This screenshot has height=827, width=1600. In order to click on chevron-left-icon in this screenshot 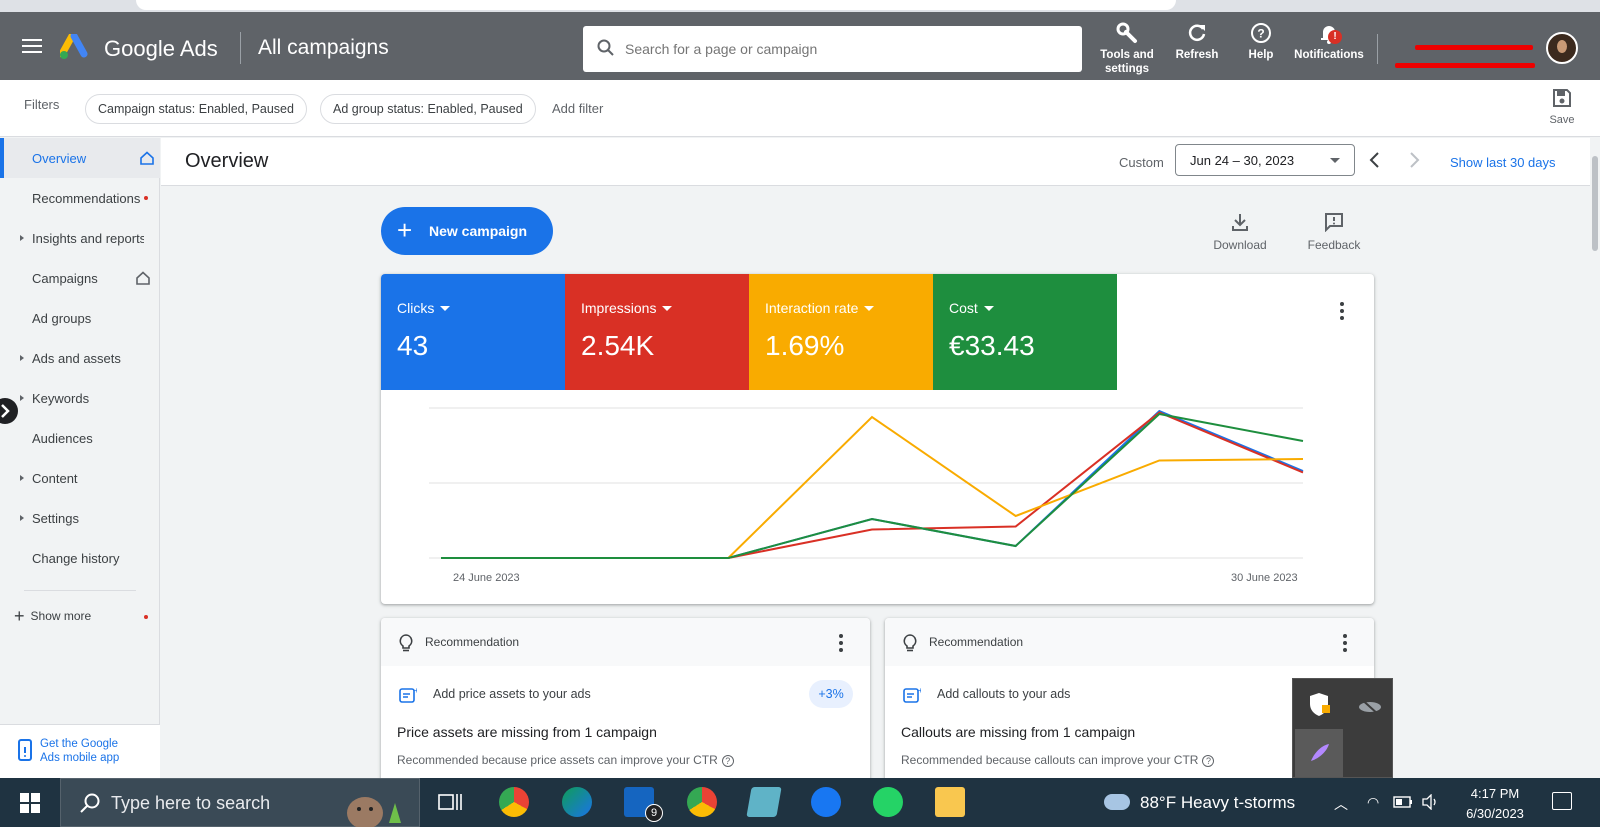, I will do `click(1375, 160)`.